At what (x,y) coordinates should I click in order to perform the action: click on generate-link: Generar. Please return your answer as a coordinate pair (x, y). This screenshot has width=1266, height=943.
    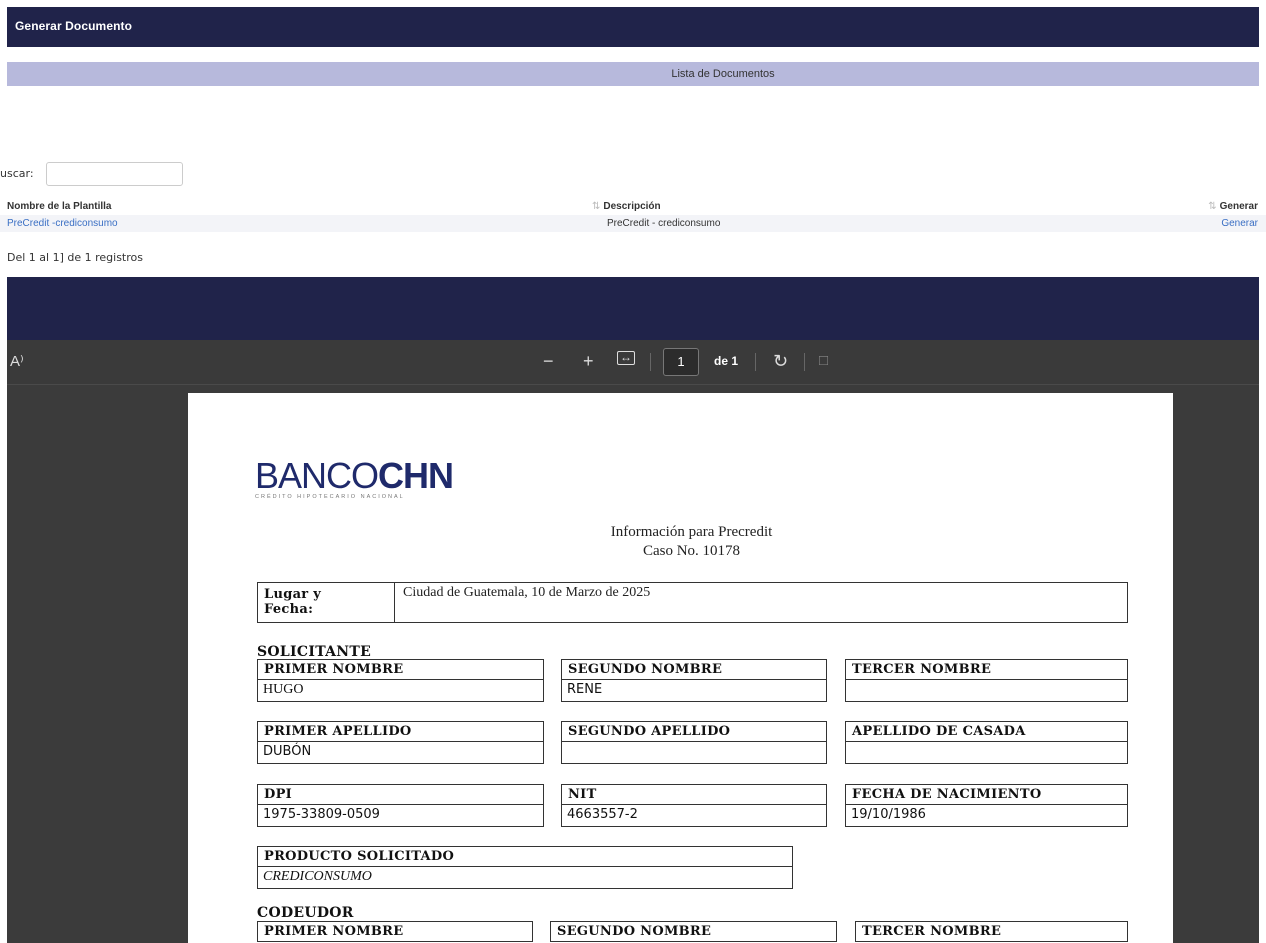
    Looking at the image, I should click on (1239, 223).